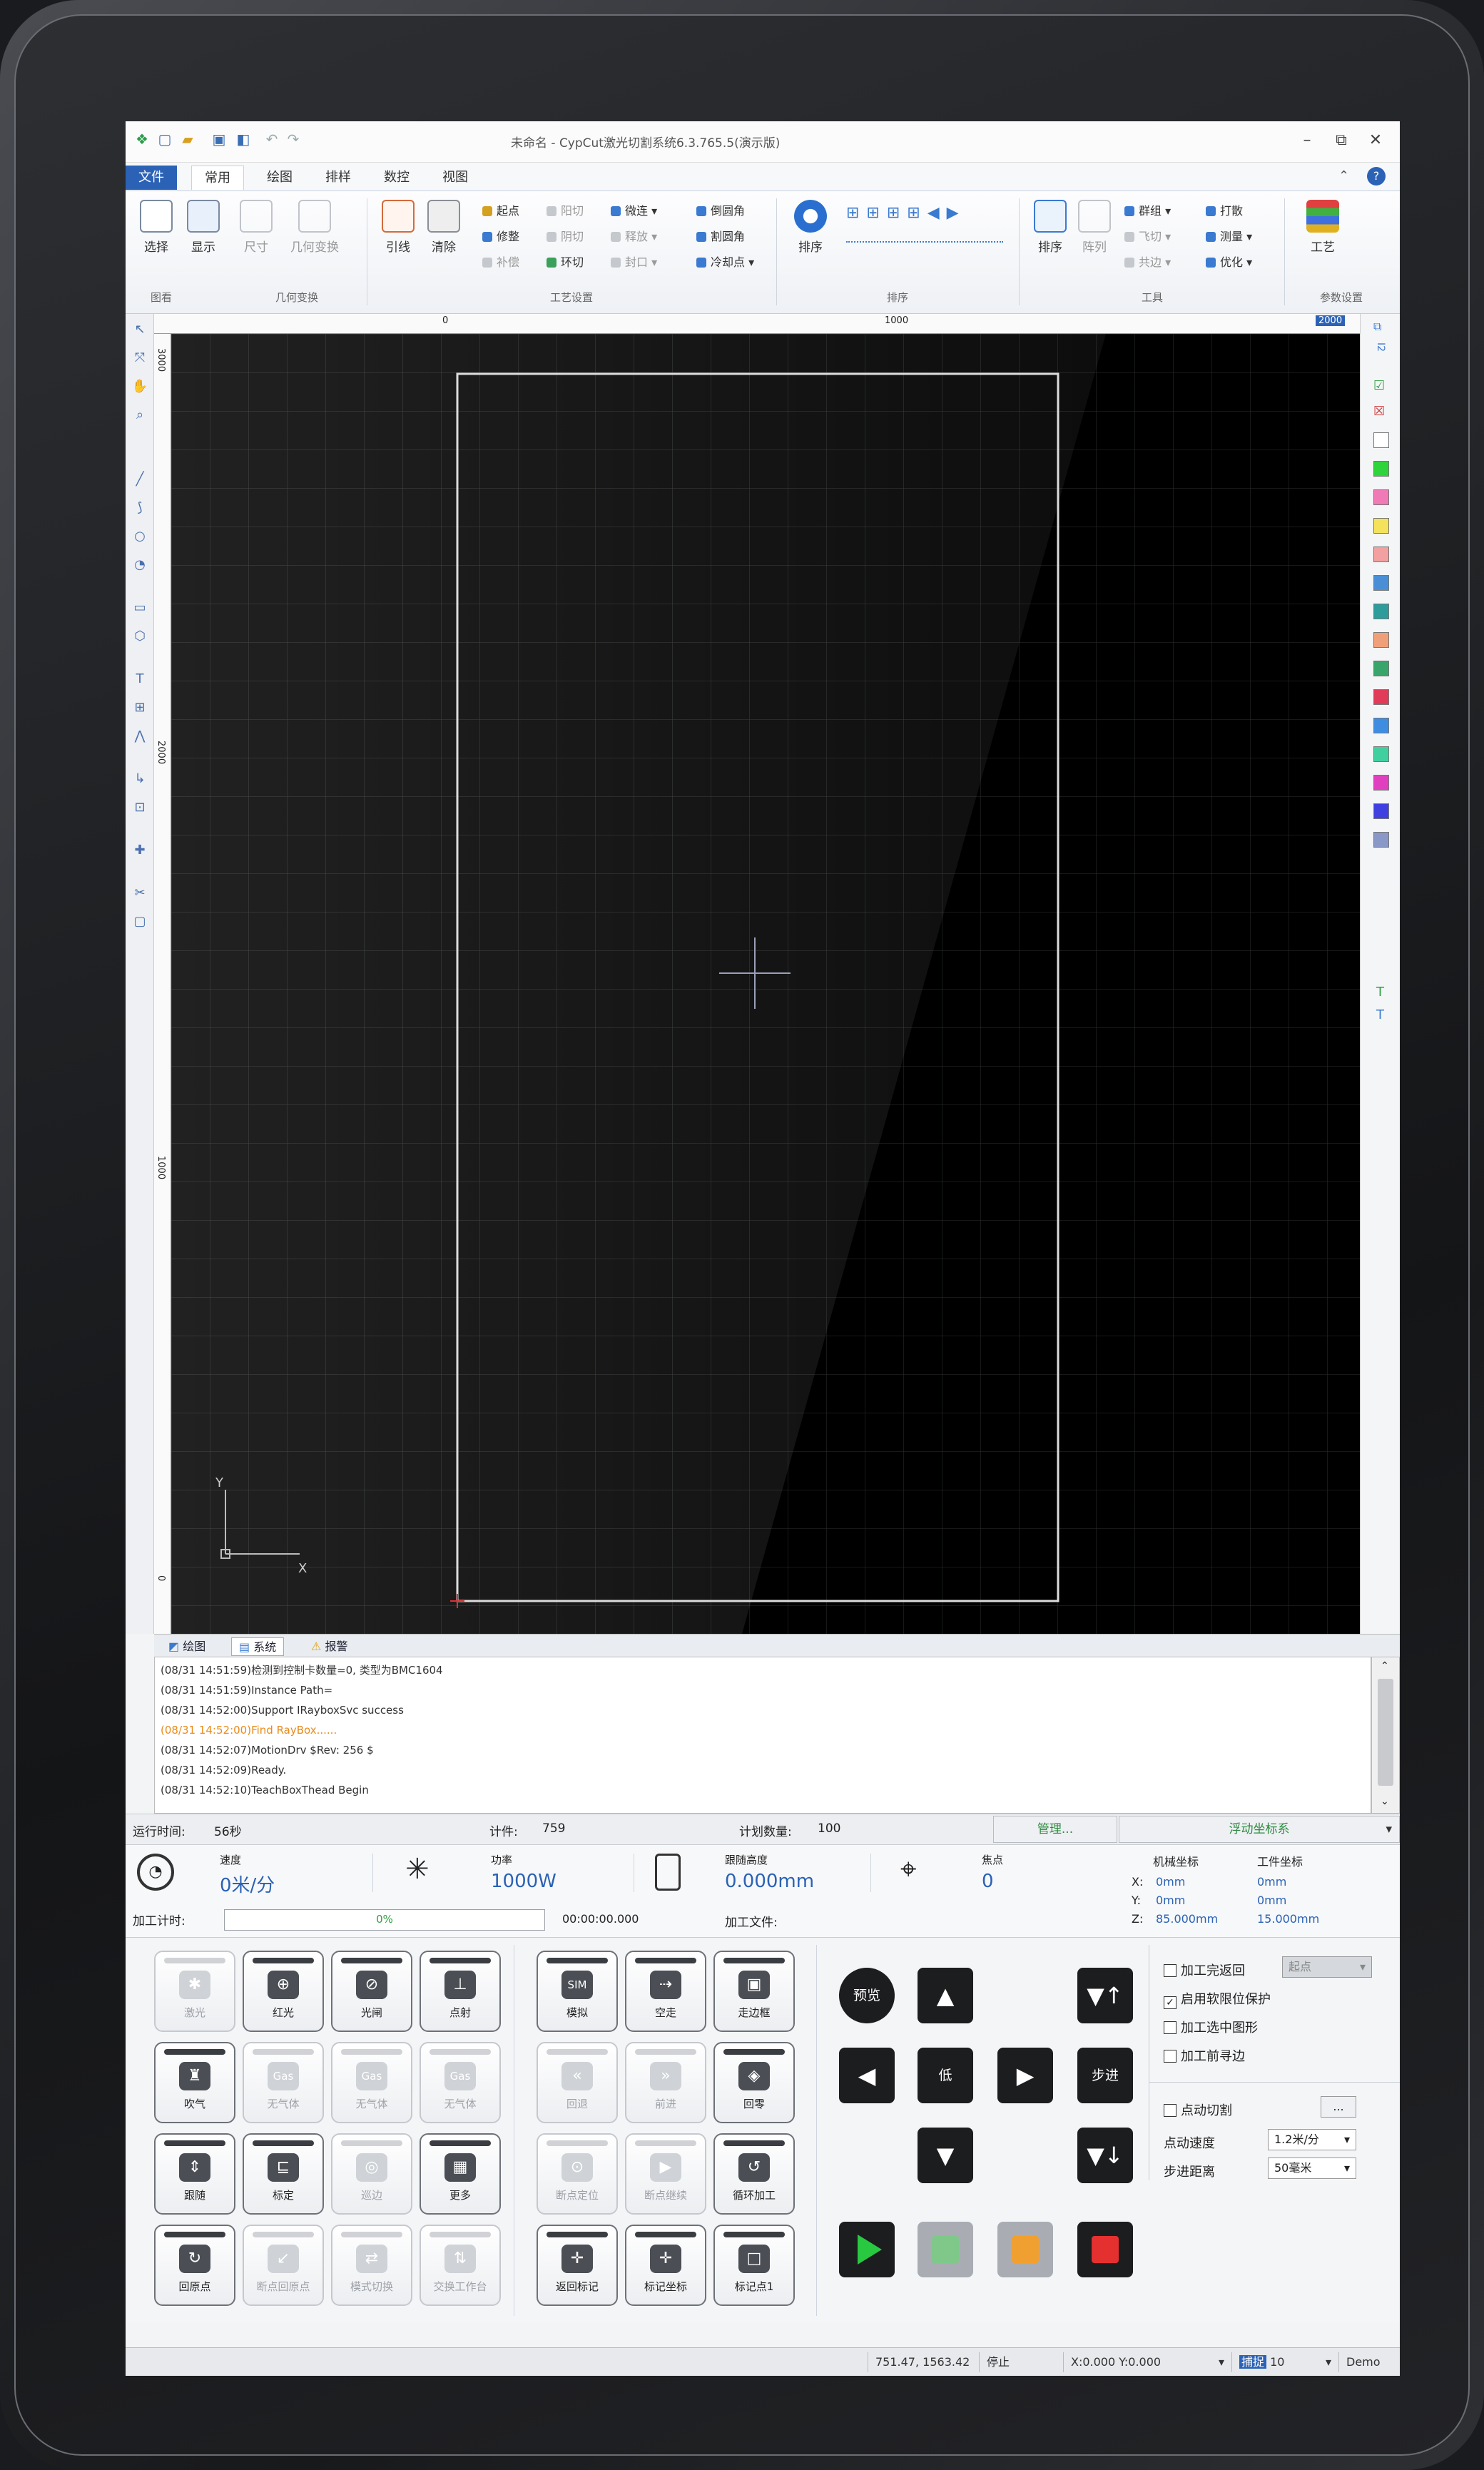 The height and width of the screenshot is (2470, 1484). What do you see at coordinates (139, 359) in the screenshot?
I see `node-tool-icon: ⤧` at bounding box center [139, 359].